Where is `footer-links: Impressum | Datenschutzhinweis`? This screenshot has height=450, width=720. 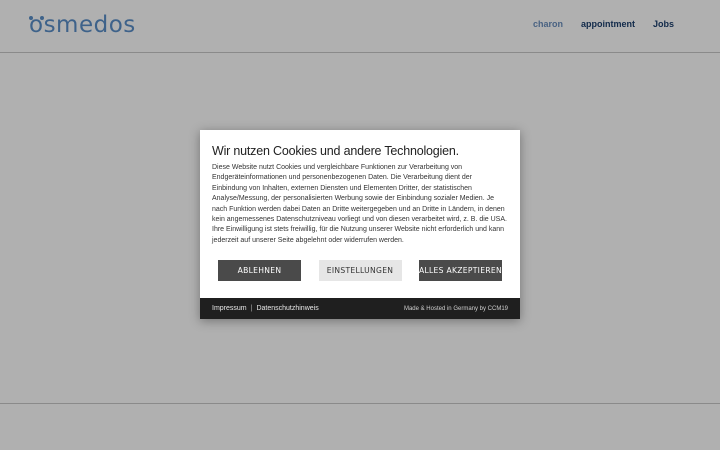 footer-links: Impressum | Datenschutzhinweis is located at coordinates (265, 308).